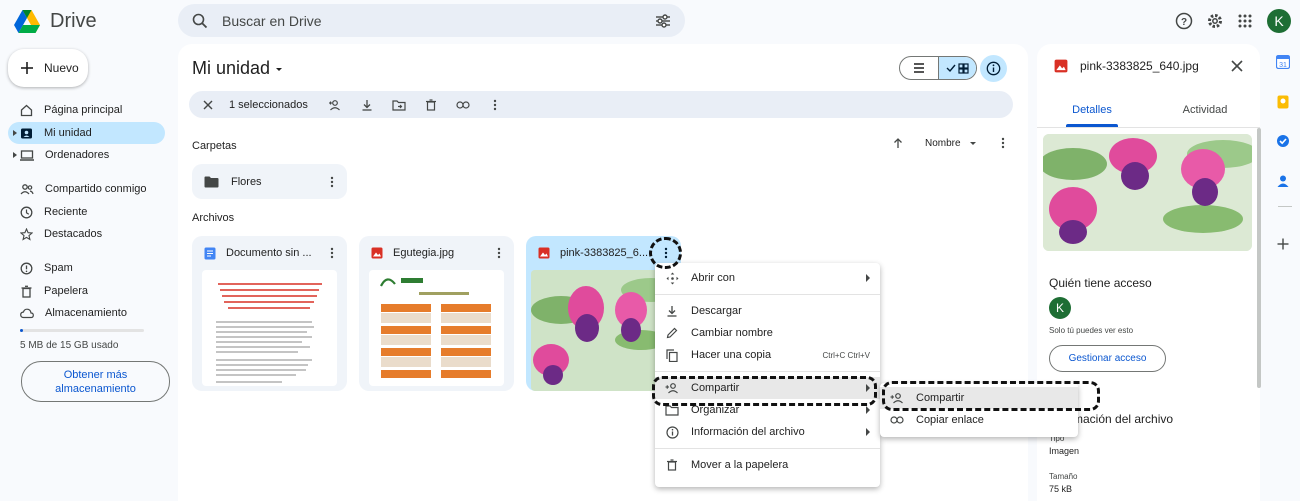  I want to click on sidebar-item-shared: Compartido conmigo, so click(86, 189).